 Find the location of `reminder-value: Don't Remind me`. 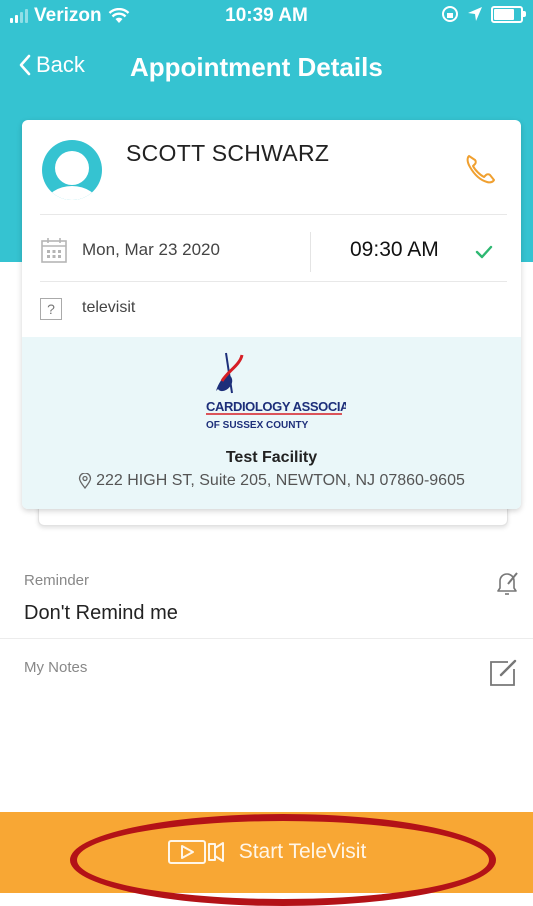

reminder-value: Don't Remind me is located at coordinates (101, 613).